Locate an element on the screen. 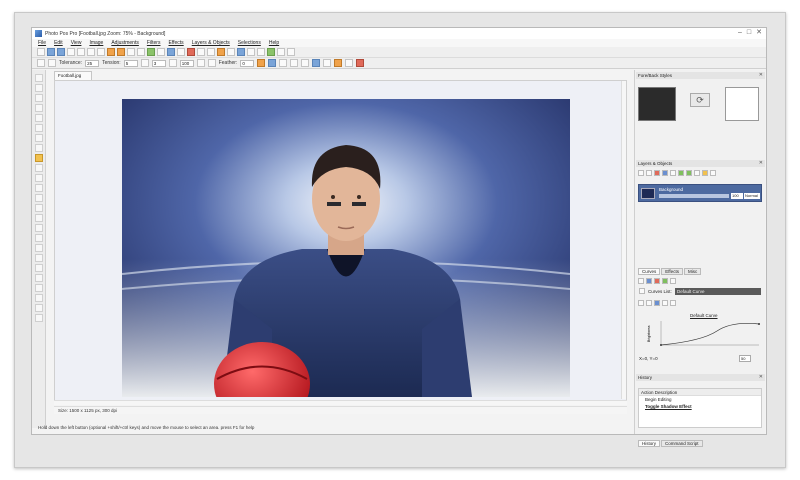 This screenshot has width=800, height=480. option-icon-a is located at coordinates (144, 63).